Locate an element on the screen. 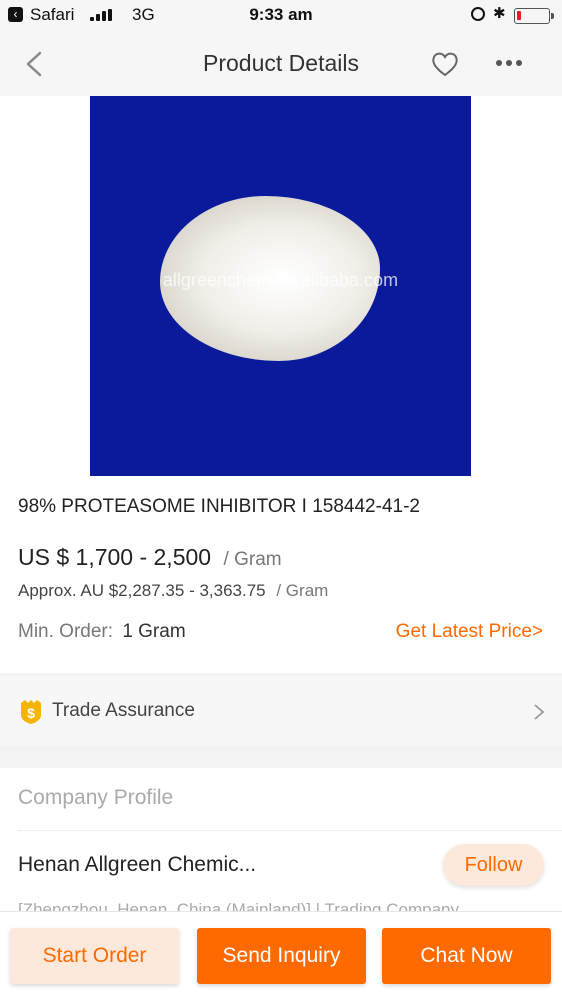 Image resolution: width=562 pixels, height=1000 pixels. price-row: US $ 1,700 - 2,500 / Gram is located at coordinates (150, 557).